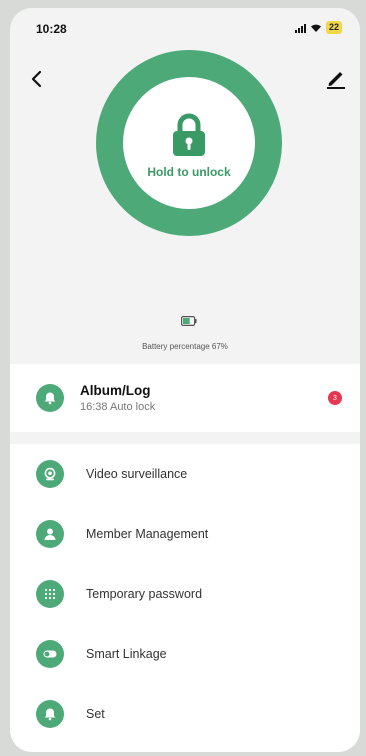 This screenshot has width=366, height=756. I want to click on bell-icon, so click(50, 714).